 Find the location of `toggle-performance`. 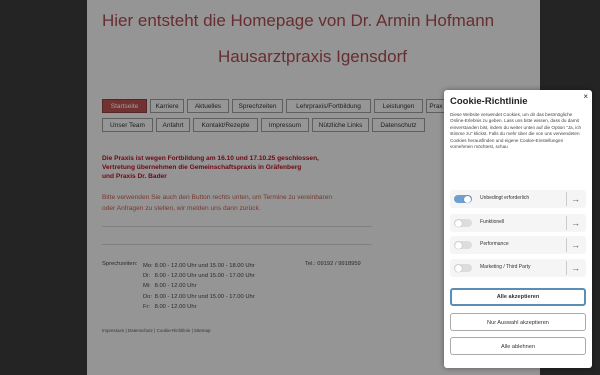

toggle-performance is located at coordinates (463, 245).